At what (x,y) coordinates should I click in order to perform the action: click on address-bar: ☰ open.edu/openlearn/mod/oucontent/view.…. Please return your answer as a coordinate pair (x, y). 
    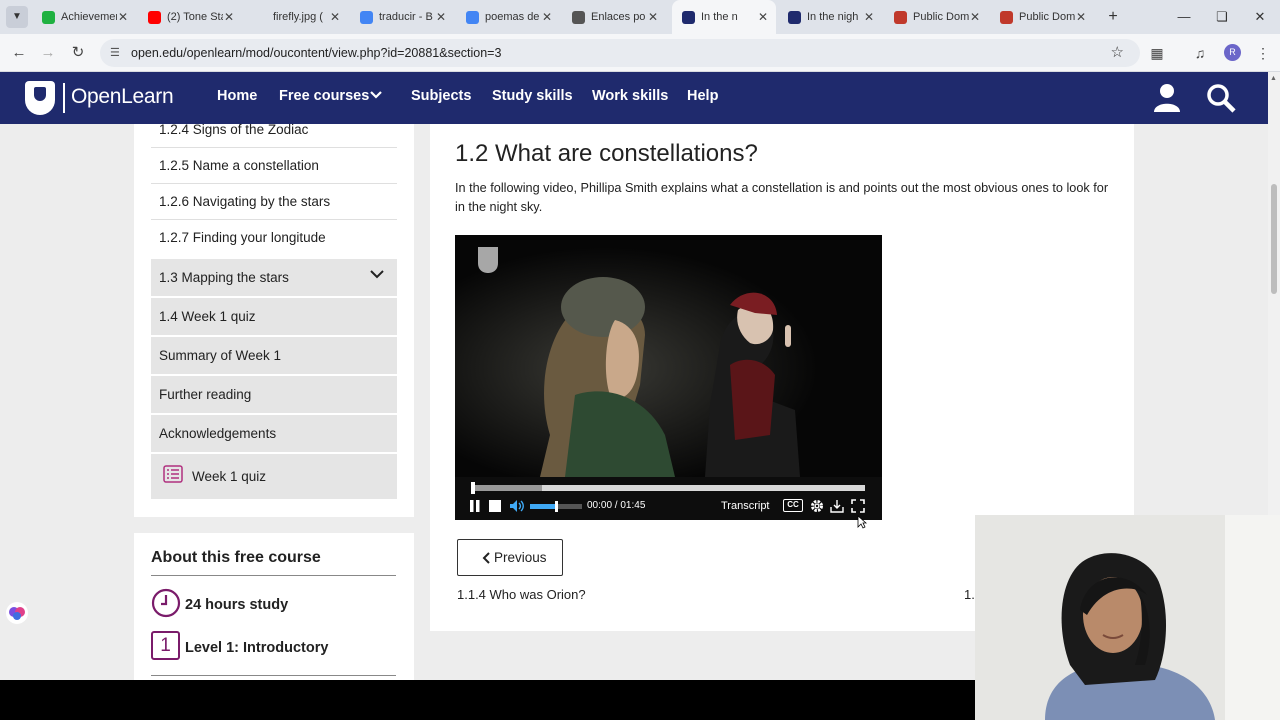
    Looking at the image, I should click on (620, 53).